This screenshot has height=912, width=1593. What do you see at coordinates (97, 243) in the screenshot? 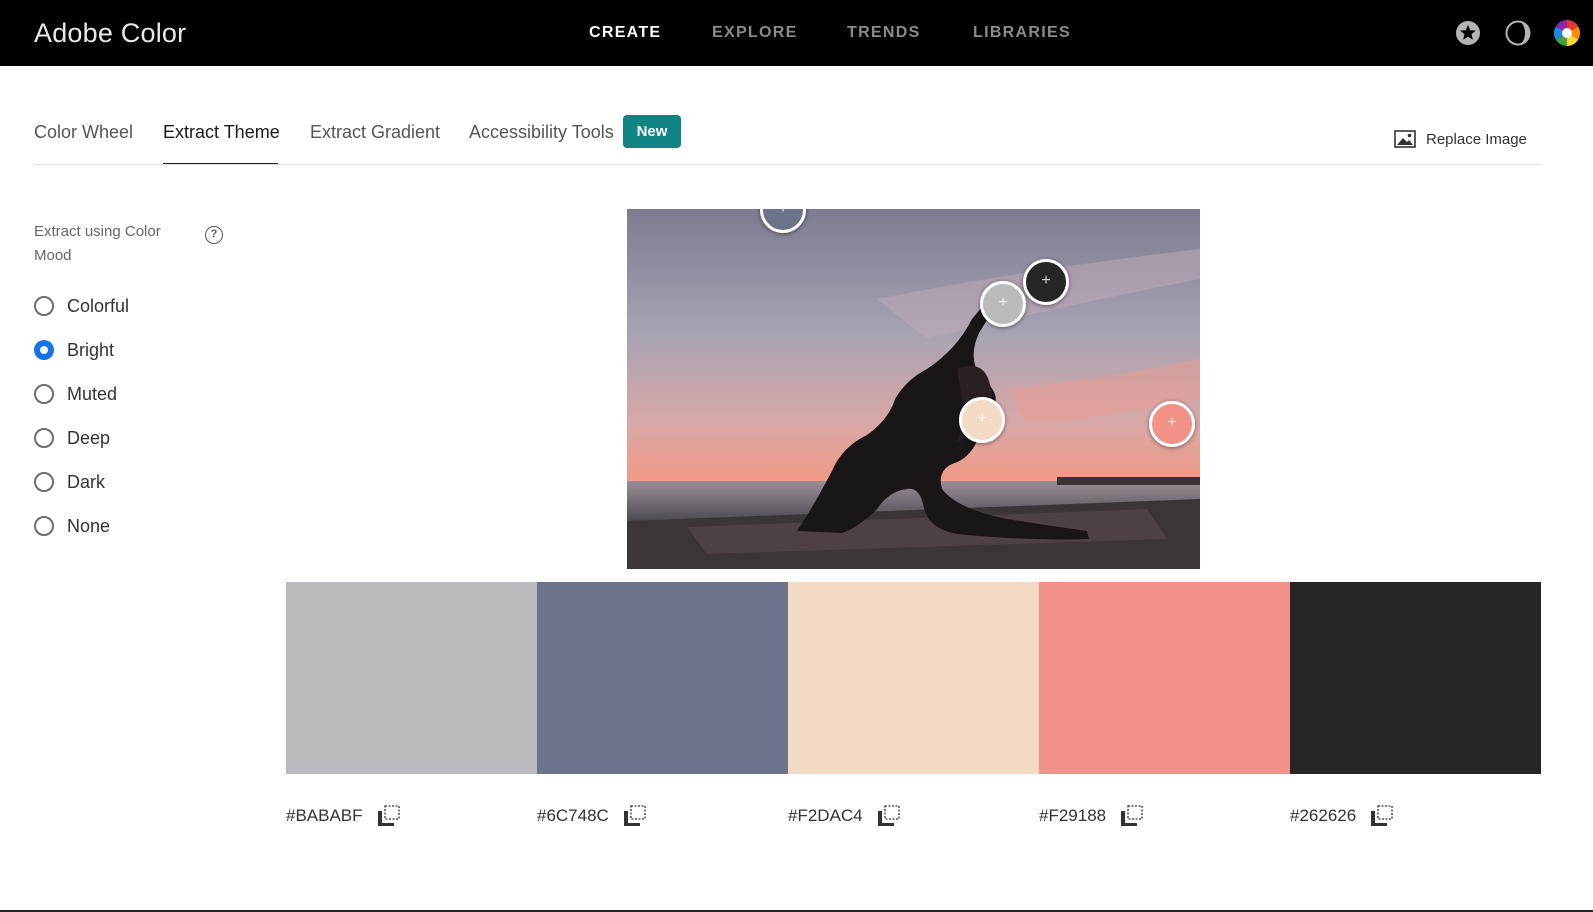
I see `color-mood-label: Extract using Color Mood` at bounding box center [97, 243].